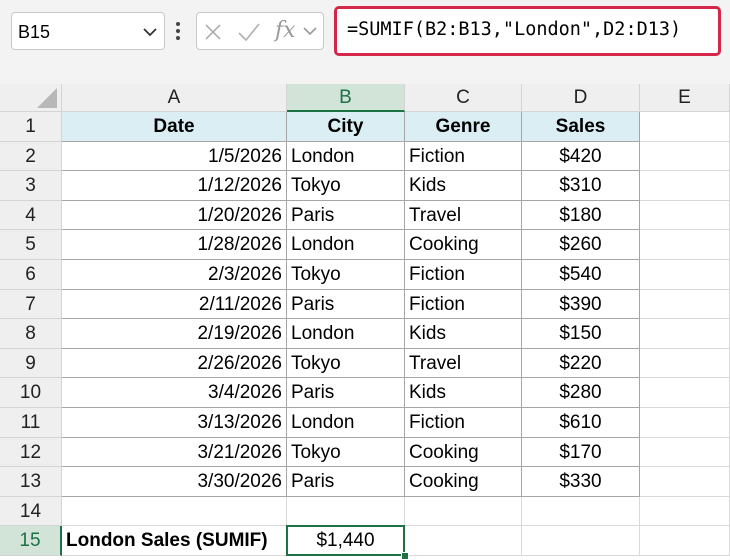 The image size is (730, 560). Describe the element at coordinates (47, 98) in the screenshot. I see `select-all-icon` at that location.